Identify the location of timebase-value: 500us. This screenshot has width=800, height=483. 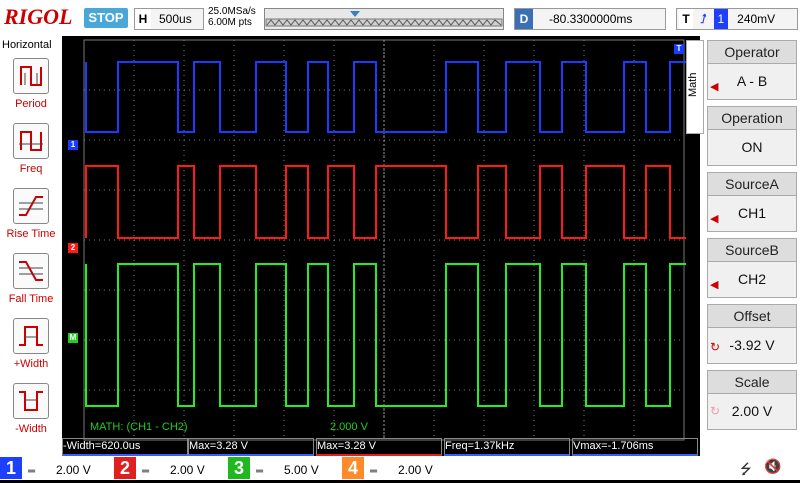
(175, 19).